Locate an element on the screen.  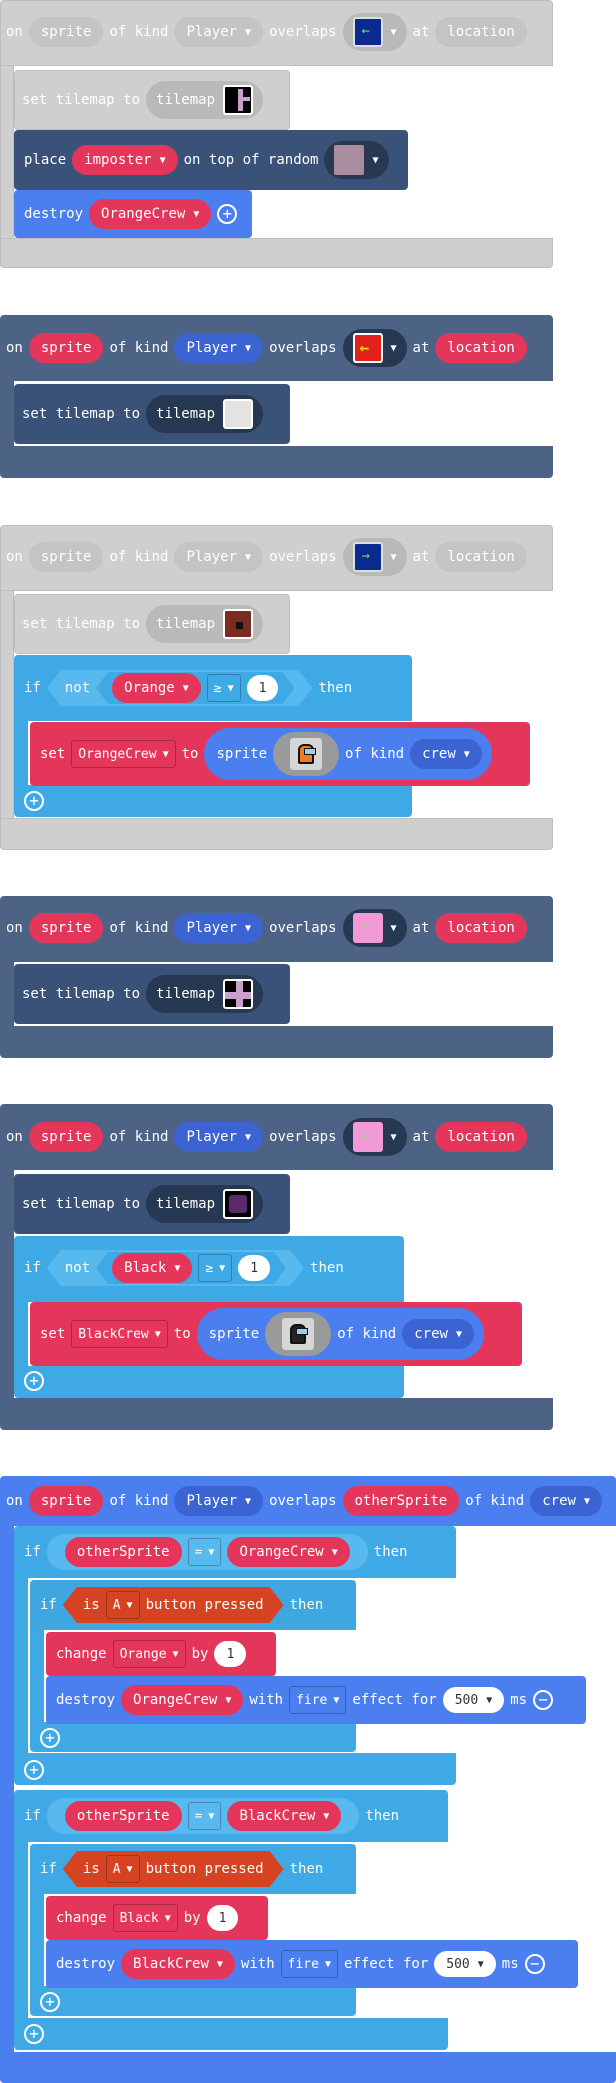
of-kind-label: of kind is located at coordinates (139, 1501).